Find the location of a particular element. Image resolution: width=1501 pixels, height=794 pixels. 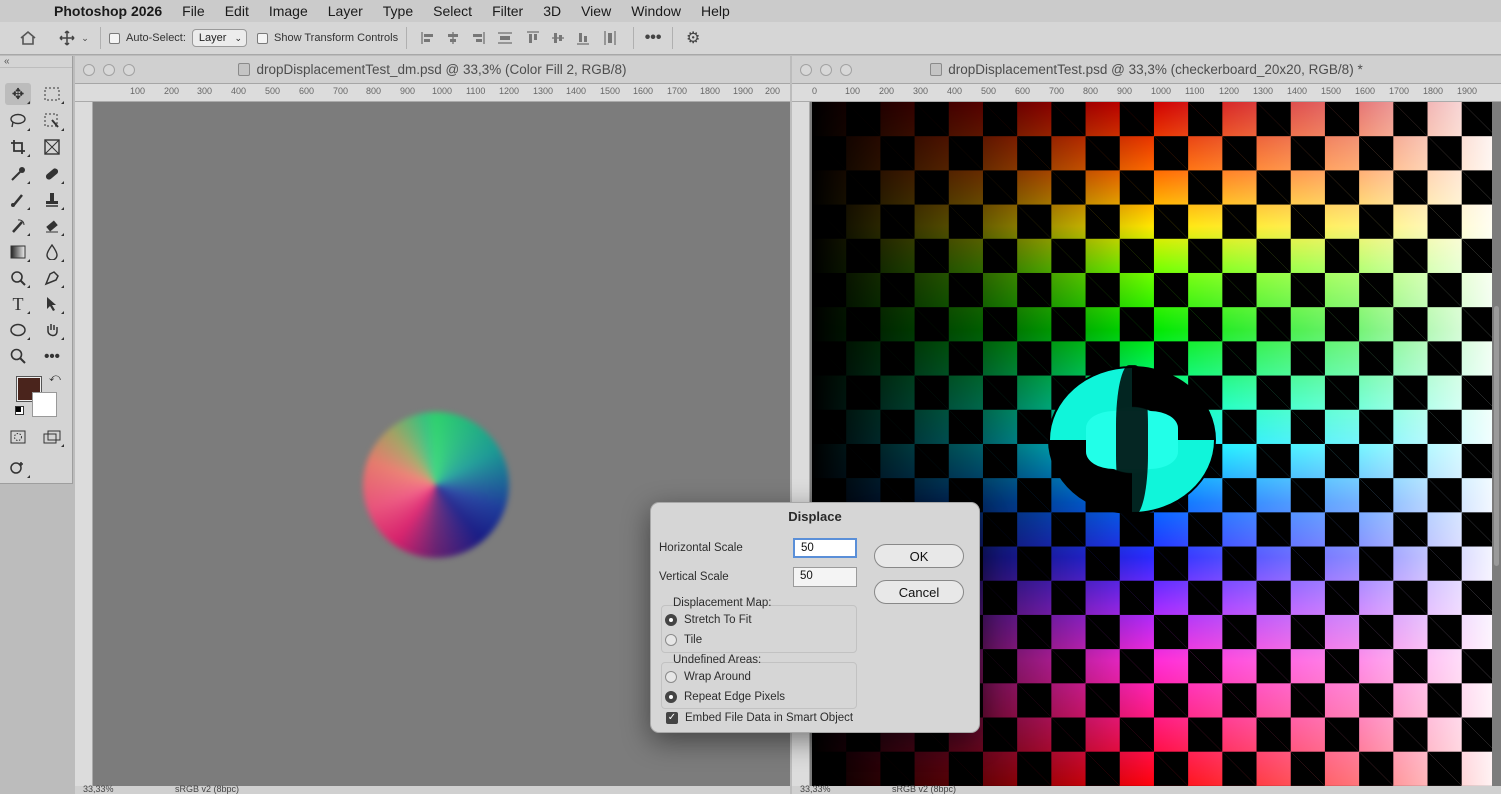

ruler-tick: 1500 is located at coordinates (610, 91).